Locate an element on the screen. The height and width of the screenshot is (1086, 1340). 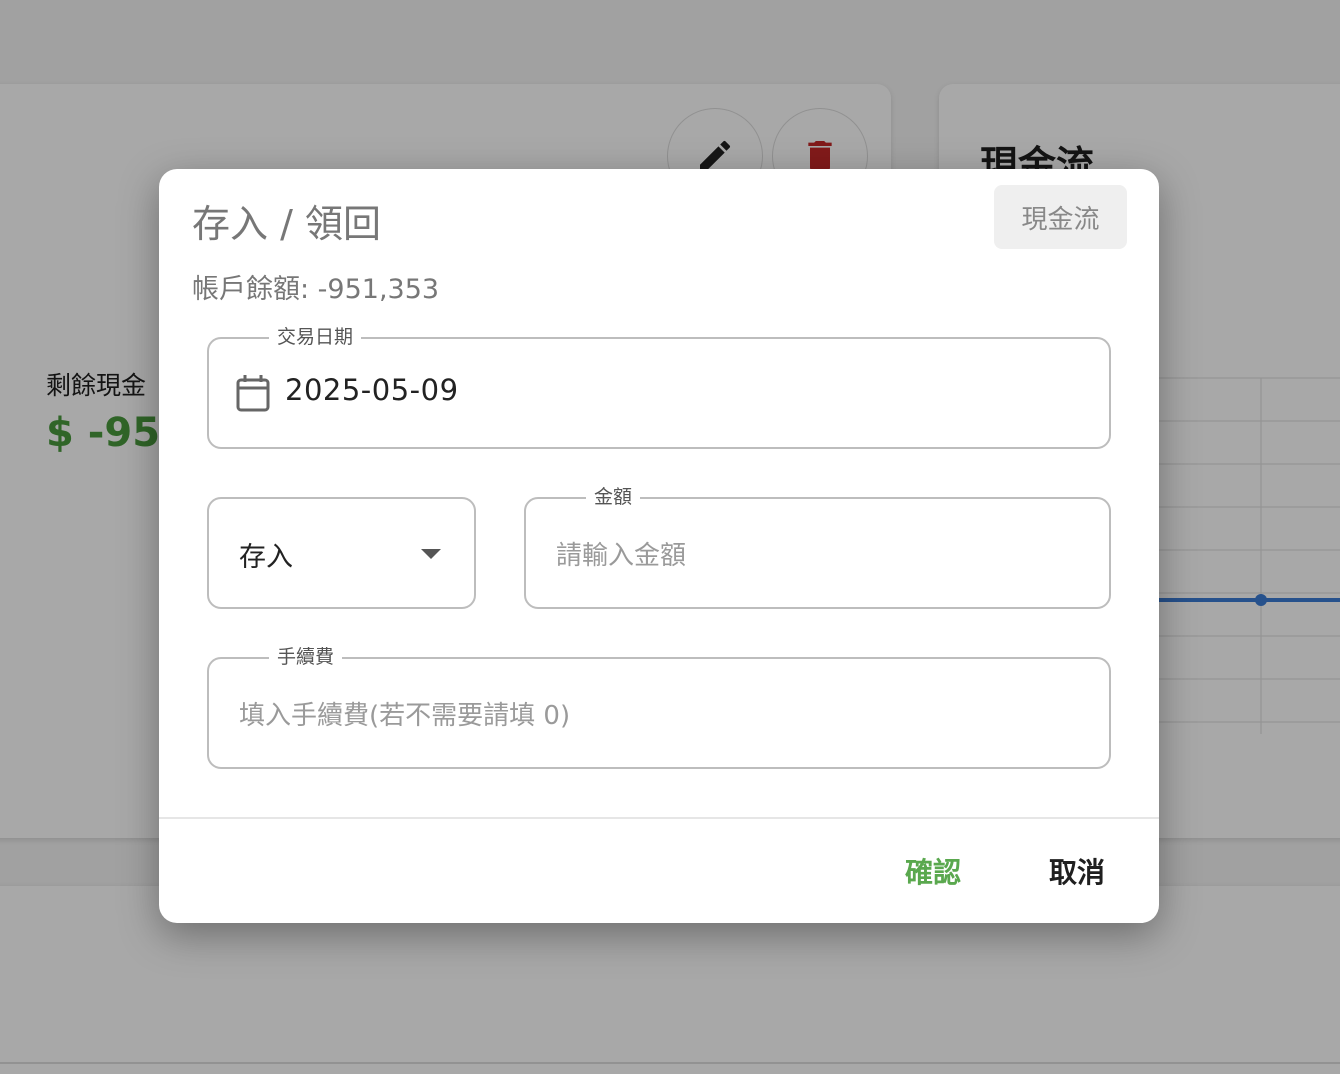
amount-input: 請輸入金額 is located at coordinates (621, 553).